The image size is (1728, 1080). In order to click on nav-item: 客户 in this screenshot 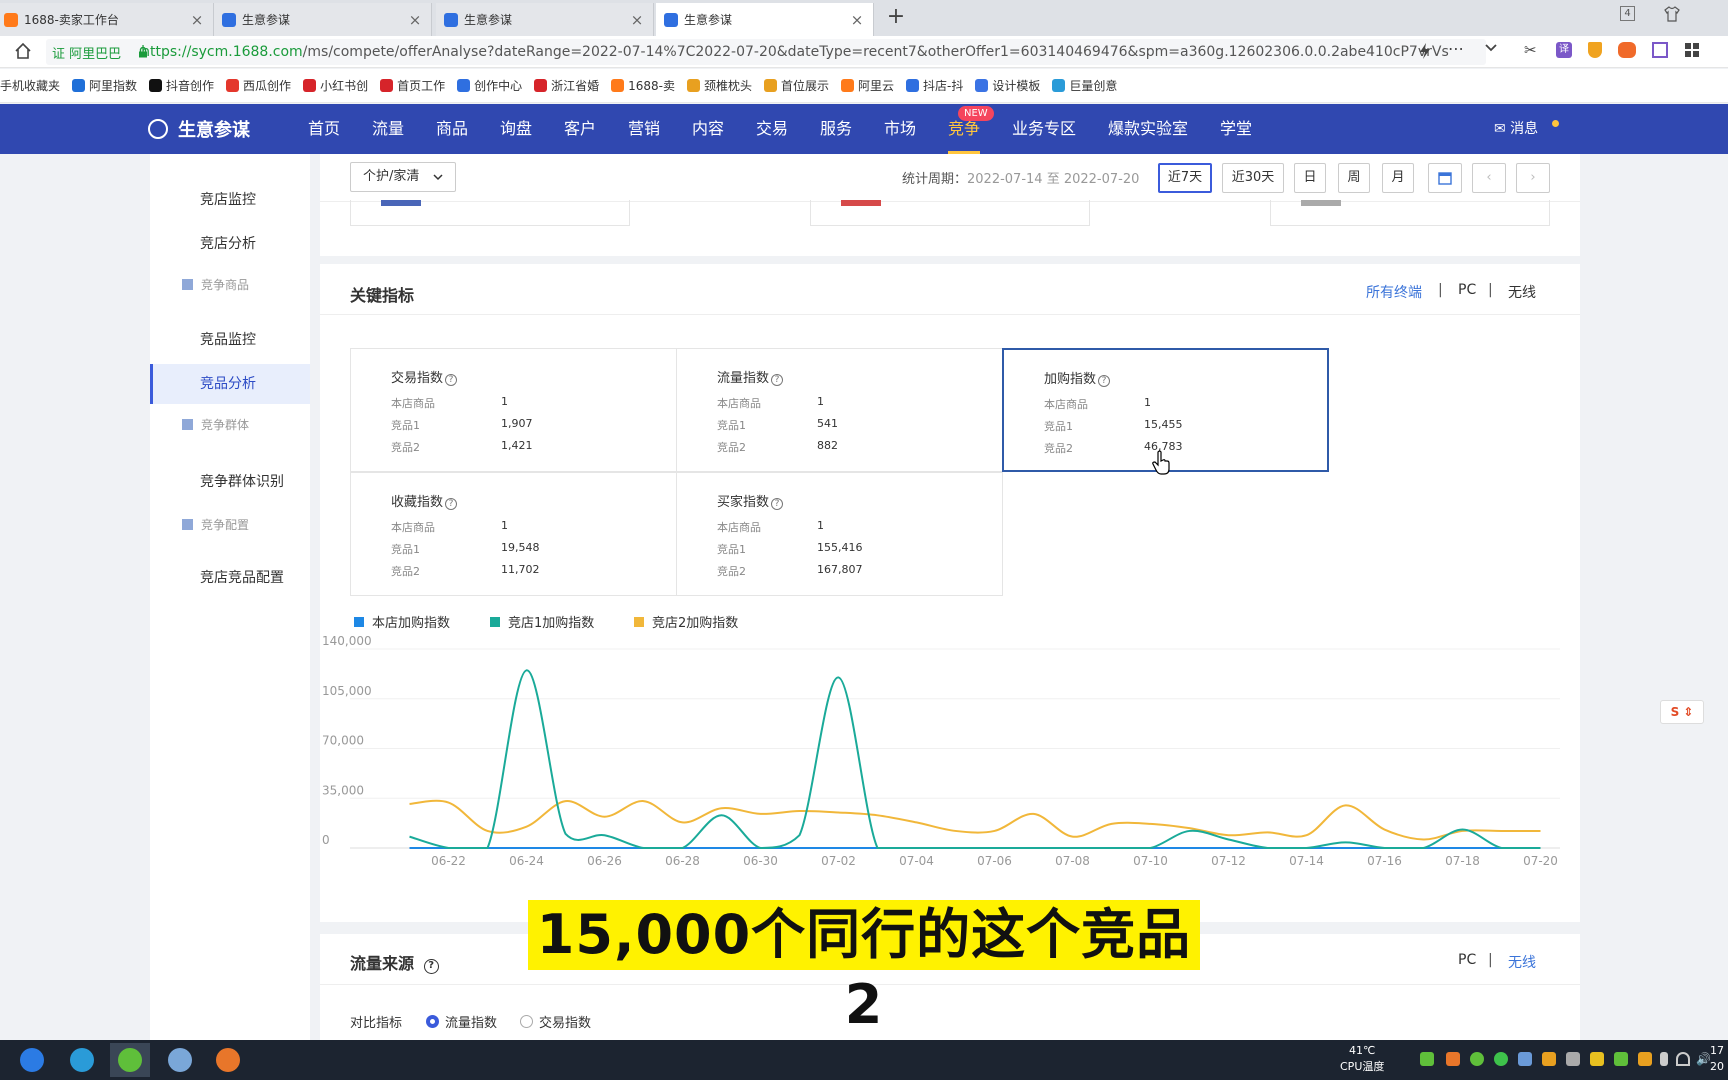, I will do `click(580, 129)`.